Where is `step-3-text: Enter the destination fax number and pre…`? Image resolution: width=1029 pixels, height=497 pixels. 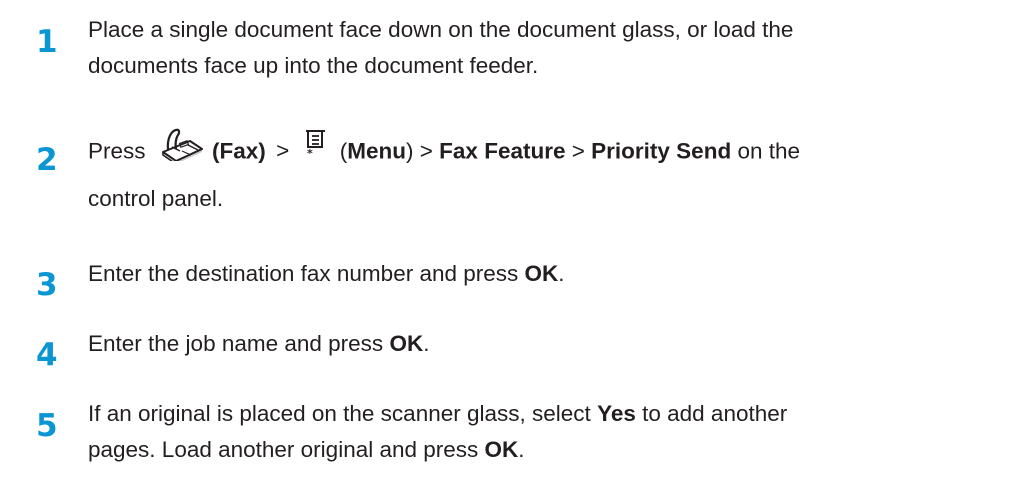 step-3-text: Enter the destination fax number and pre… is located at coordinates (303, 273).